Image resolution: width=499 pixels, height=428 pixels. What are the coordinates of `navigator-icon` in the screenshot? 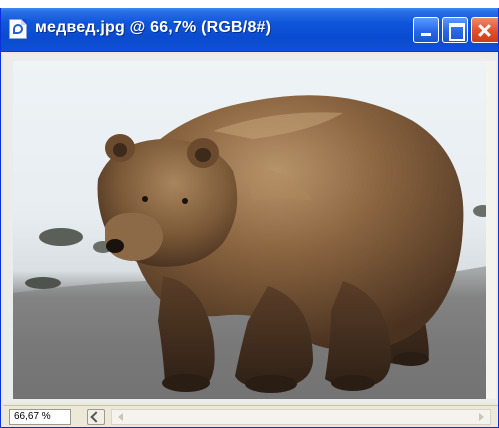 It's located at (96, 417).